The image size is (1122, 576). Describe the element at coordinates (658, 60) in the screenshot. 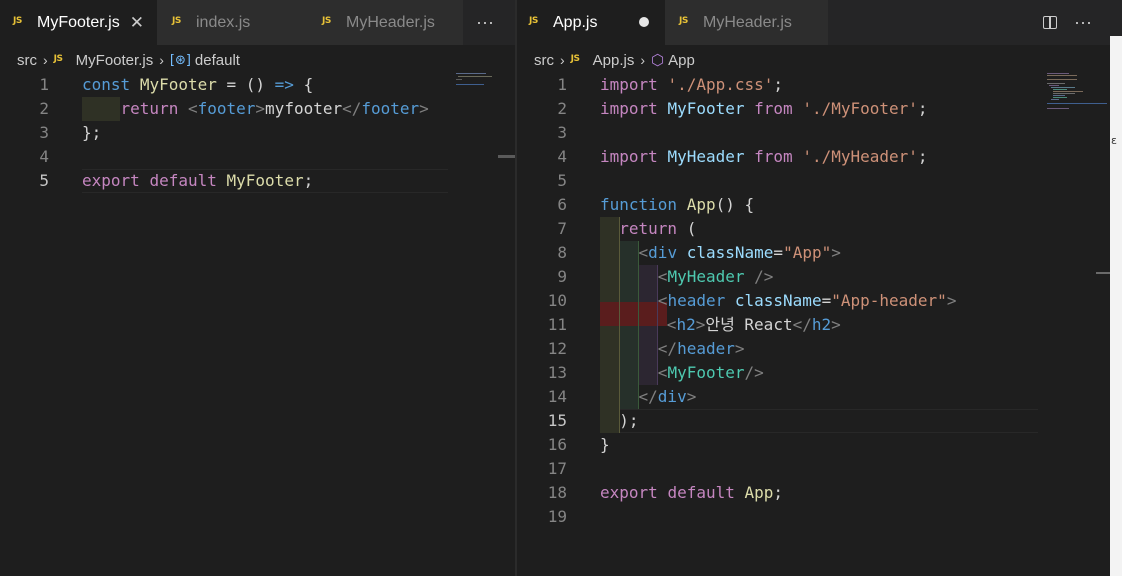

I see `component-icon: ⬡` at that location.